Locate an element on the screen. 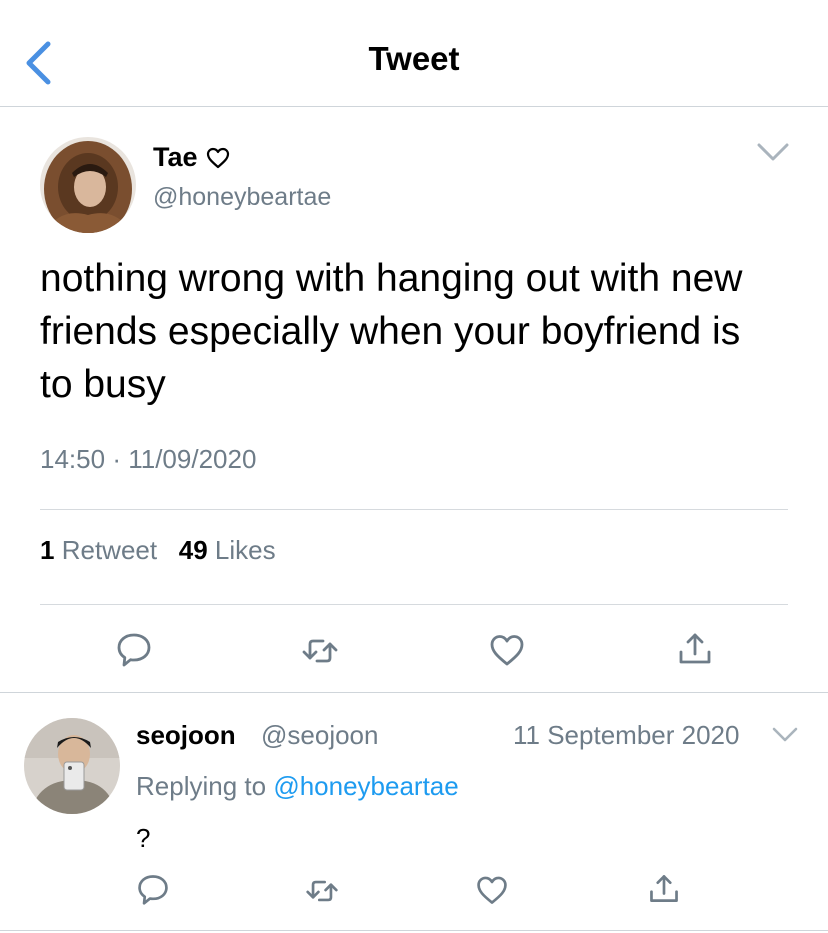 The height and width of the screenshot is (933, 828). chevron-down-icon is located at coordinates (773, 152).